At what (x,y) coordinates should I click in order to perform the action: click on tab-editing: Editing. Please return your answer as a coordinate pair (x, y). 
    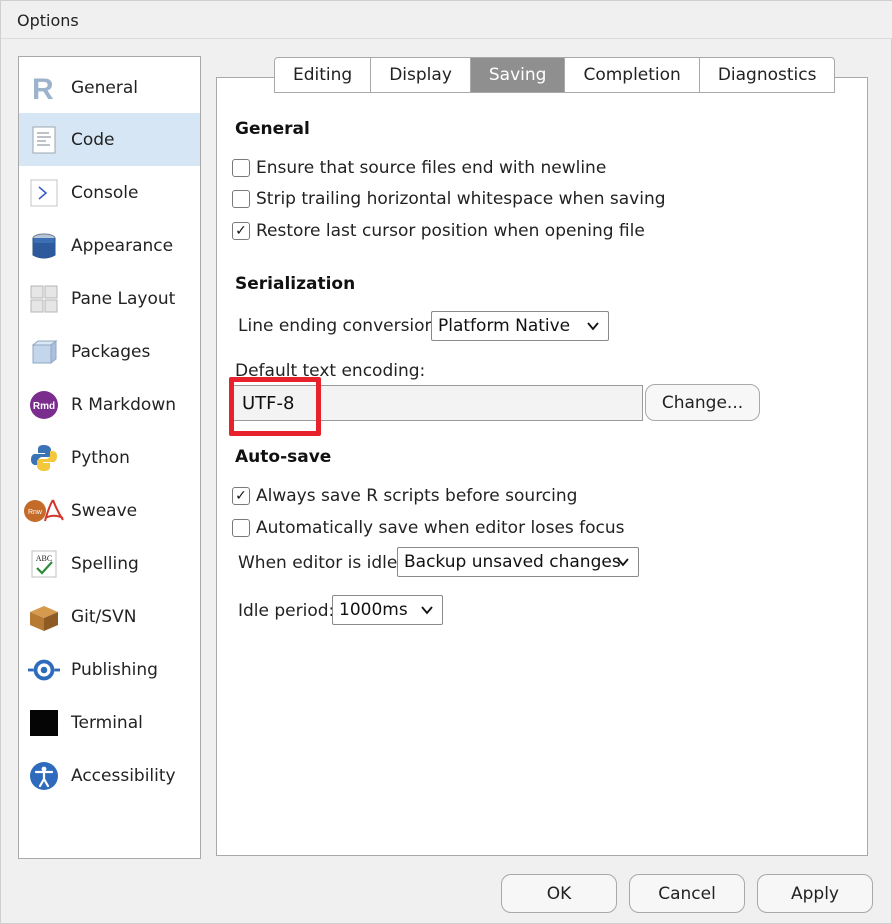
    Looking at the image, I should click on (323, 75).